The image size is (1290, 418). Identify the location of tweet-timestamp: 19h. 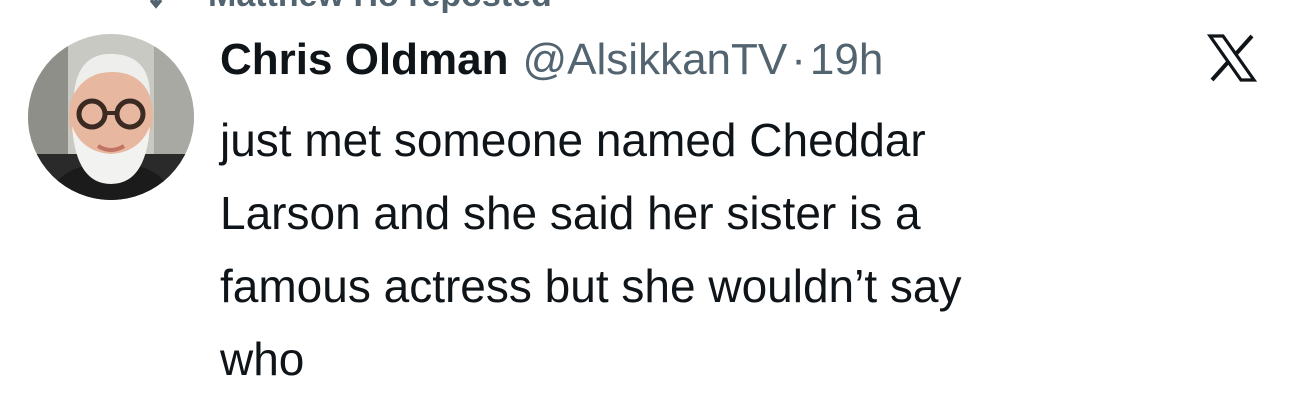
(846, 60).